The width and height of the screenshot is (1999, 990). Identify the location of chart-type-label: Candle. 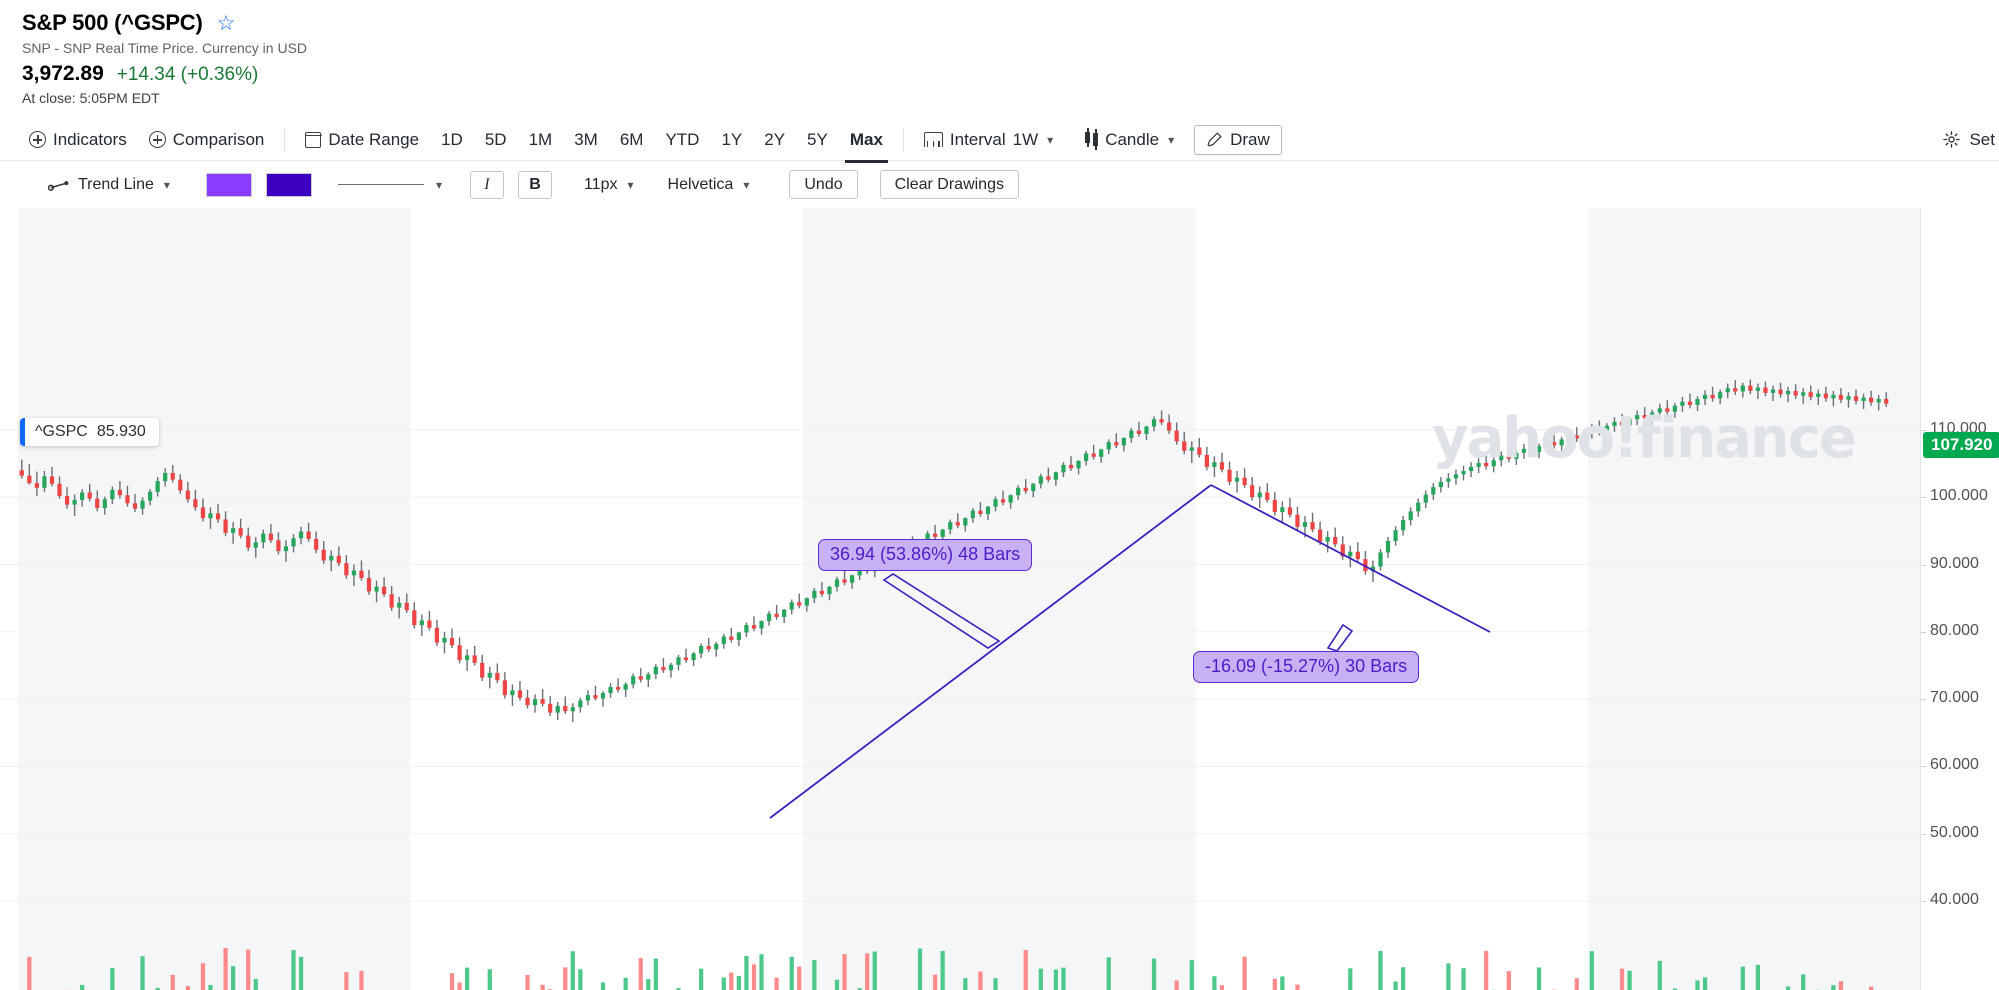
(1132, 139).